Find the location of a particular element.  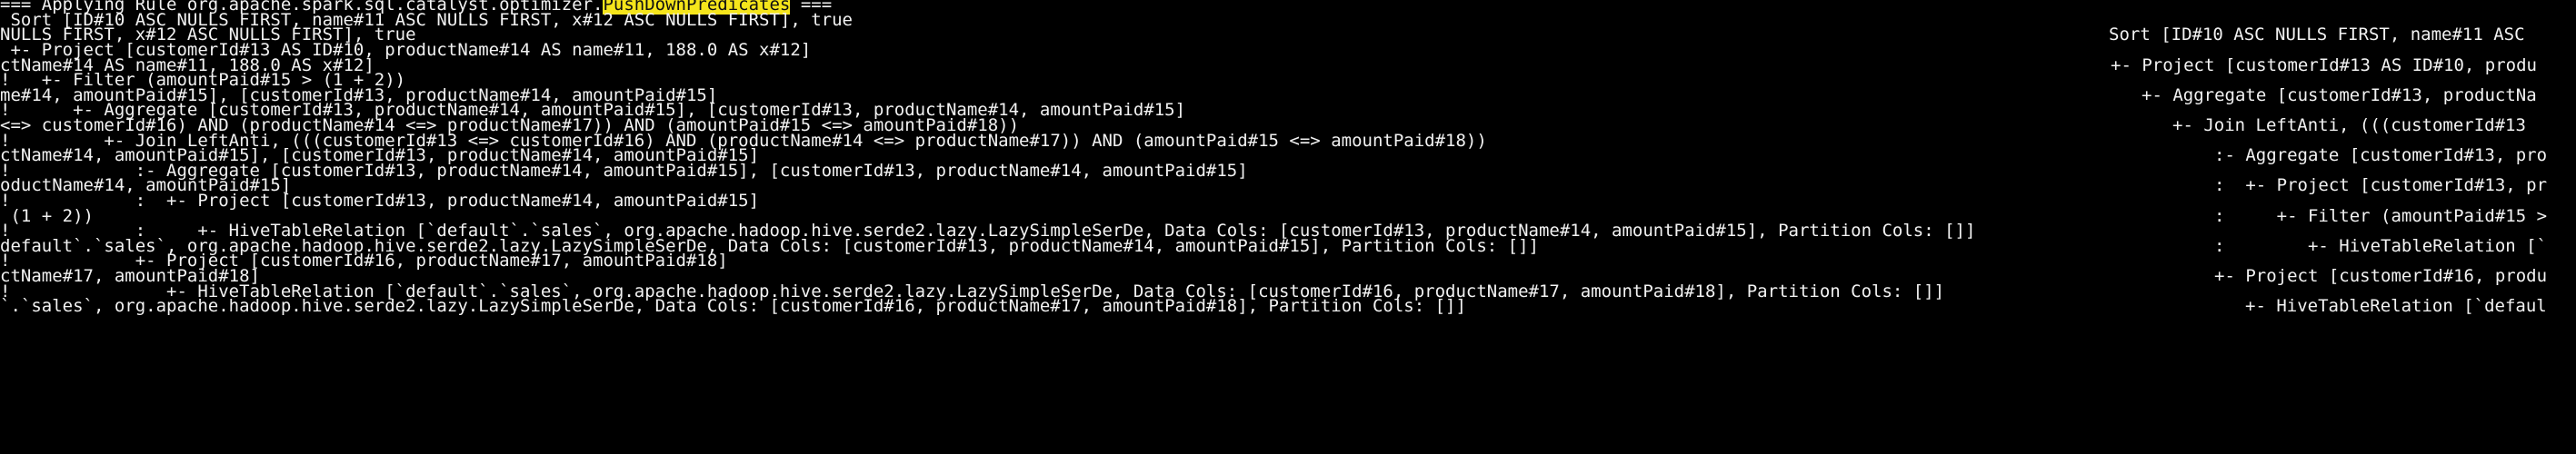

plan-line-after: : +- Filter (amountPaid#15 > is located at coordinates (2381, 215).